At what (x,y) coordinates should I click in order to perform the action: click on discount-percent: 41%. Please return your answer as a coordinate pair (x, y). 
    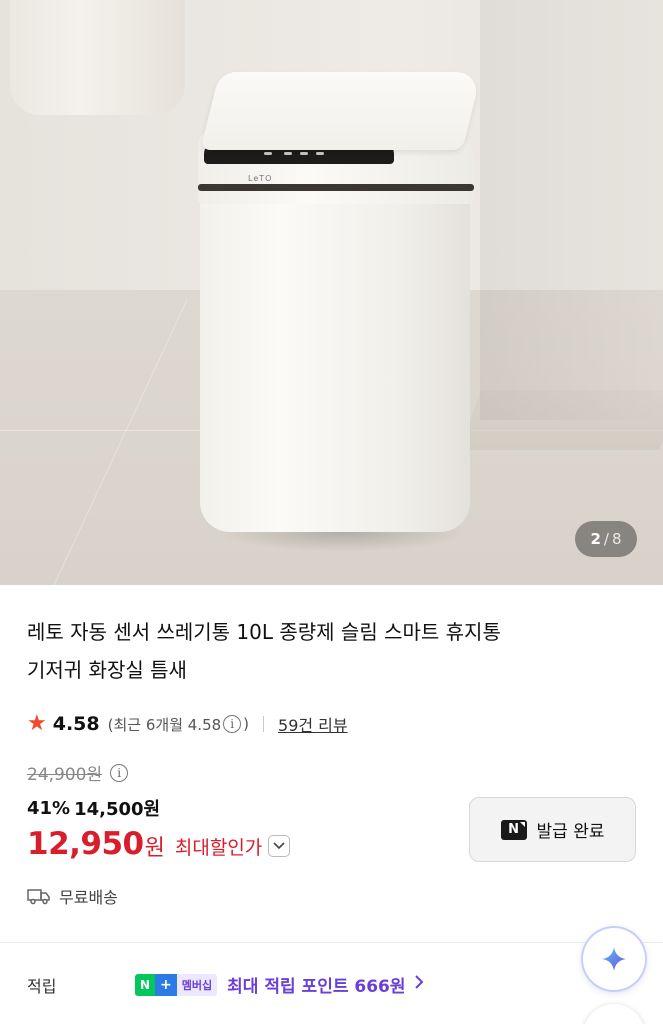
    Looking at the image, I should click on (49, 808).